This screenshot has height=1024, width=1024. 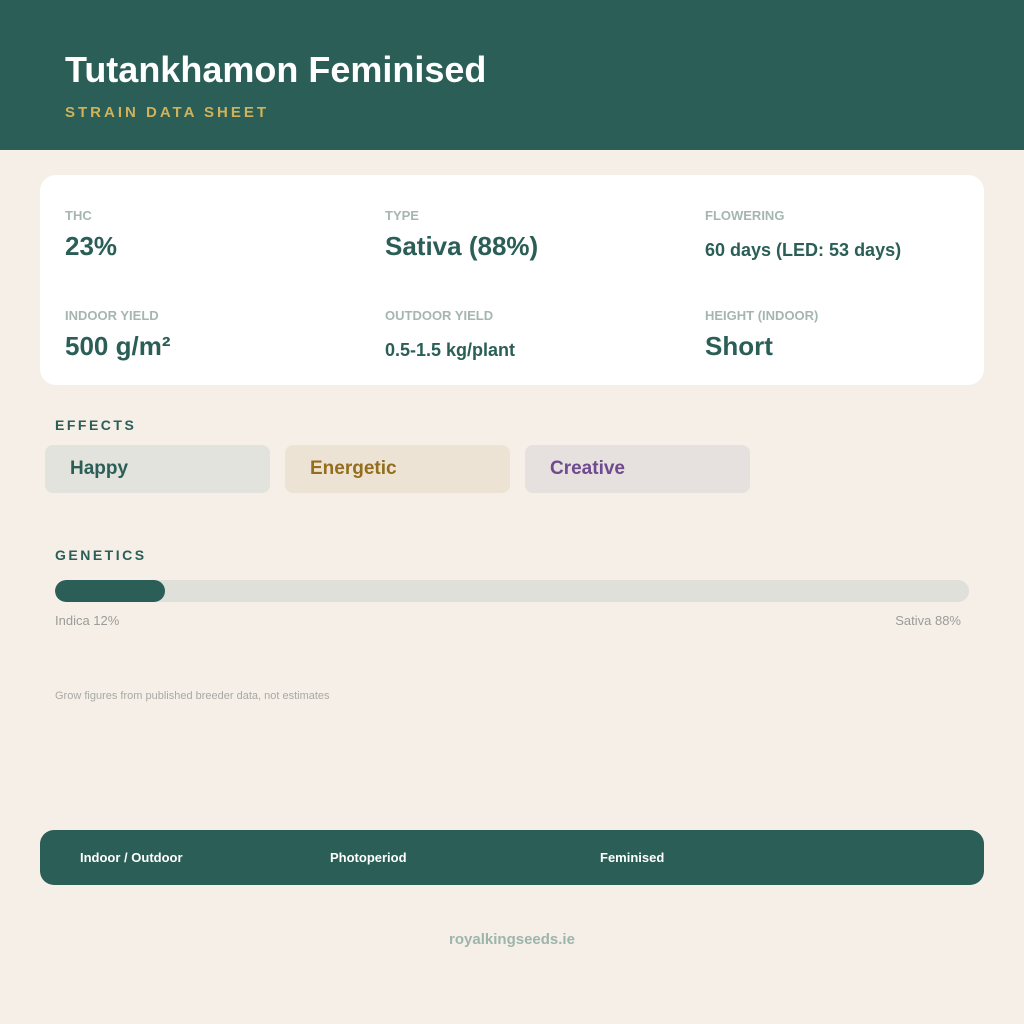 What do you see at coordinates (397, 469) in the screenshot?
I see `effect-chip-energetic: Energetic` at bounding box center [397, 469].